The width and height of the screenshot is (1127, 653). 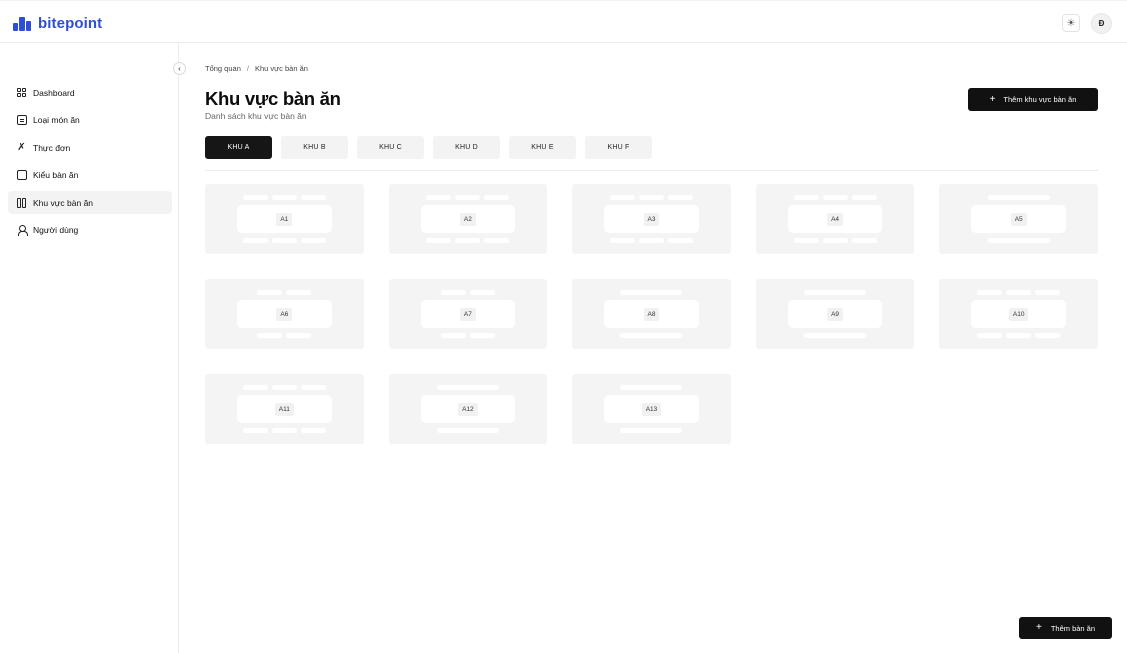 I want to click on table-card: A8, so click(x=651, y=314).